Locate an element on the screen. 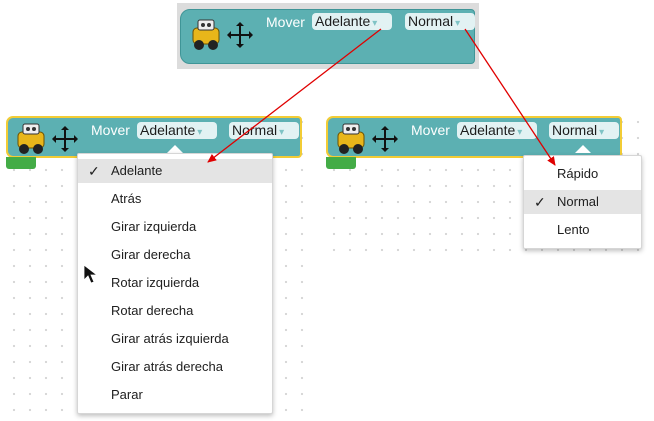  top-workspace: Mover Adelante ▾ Normal ▾ is located at coordinates (328, 36).